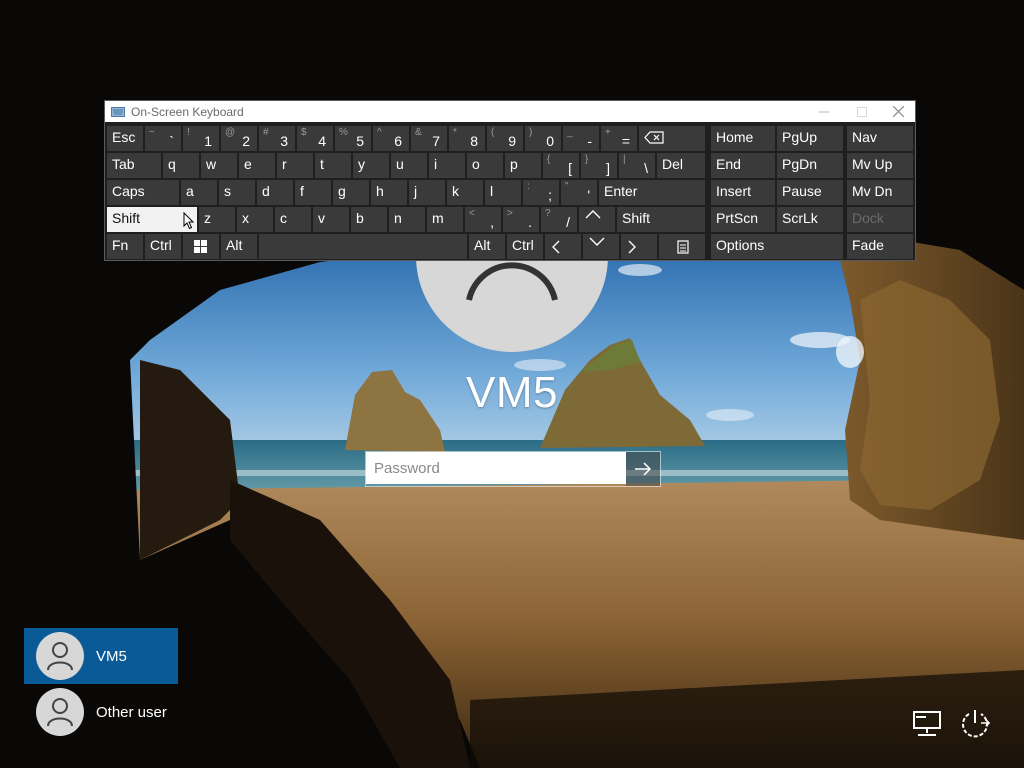  I want to click on key-k: k, so click(465, 192).